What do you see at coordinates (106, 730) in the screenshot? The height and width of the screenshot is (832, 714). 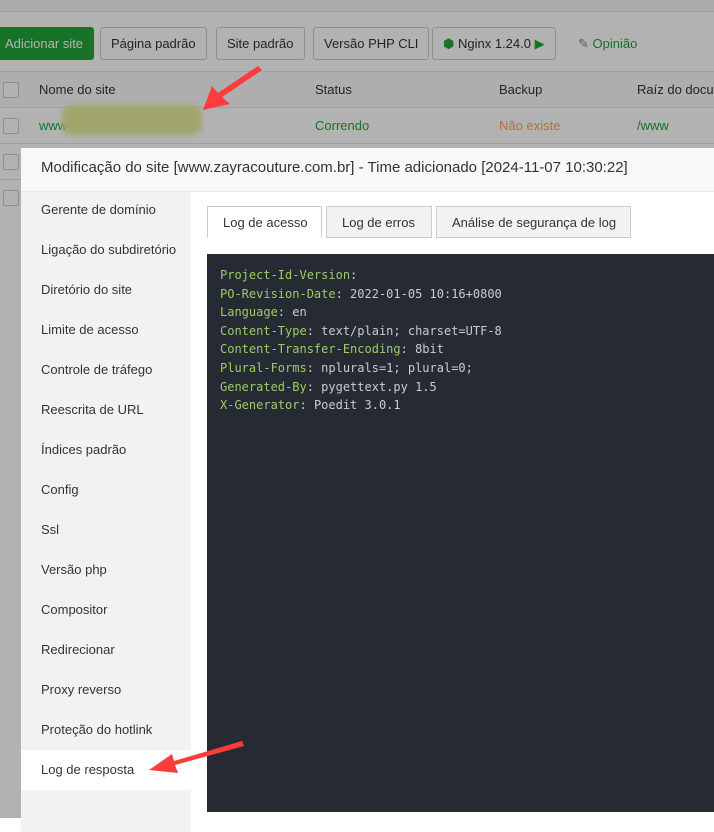 I see `sidebar-item: Proteção do hotlink` at bounding box center [106, 730].